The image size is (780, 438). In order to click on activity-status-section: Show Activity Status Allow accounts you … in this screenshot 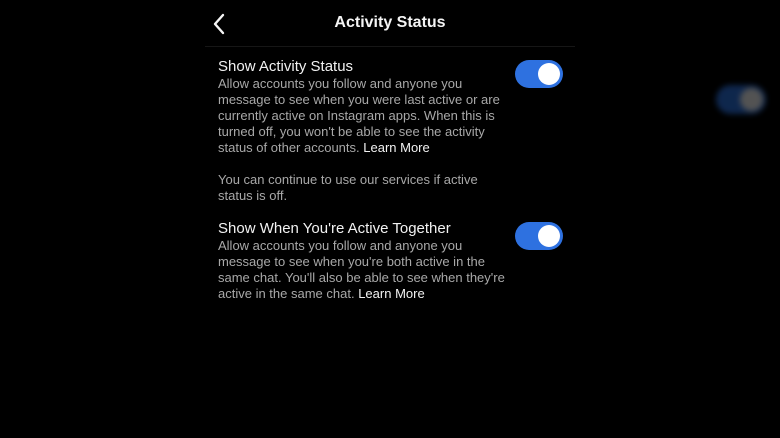, I will do `click(390, 107)`.